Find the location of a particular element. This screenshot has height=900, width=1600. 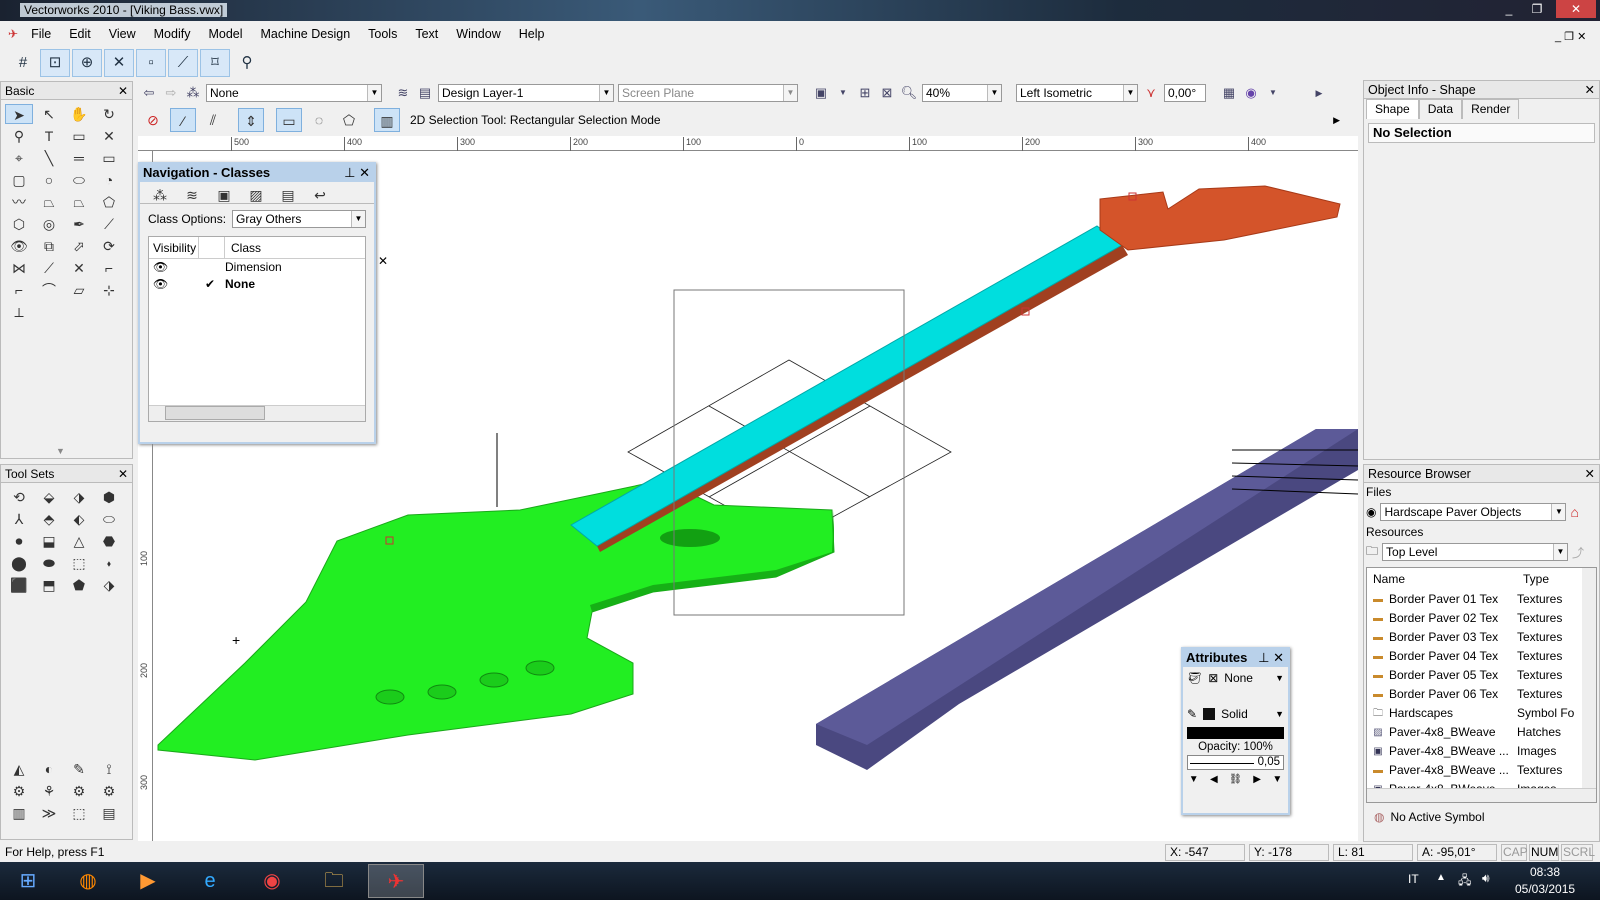

pyramid-tool-icon: △ is located at coordinates (79, 541).